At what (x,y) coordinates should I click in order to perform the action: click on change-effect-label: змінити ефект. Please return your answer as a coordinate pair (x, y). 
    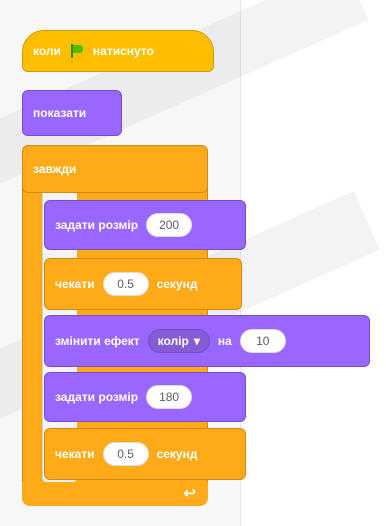
    Looking at the image, I should click on (97, 341).